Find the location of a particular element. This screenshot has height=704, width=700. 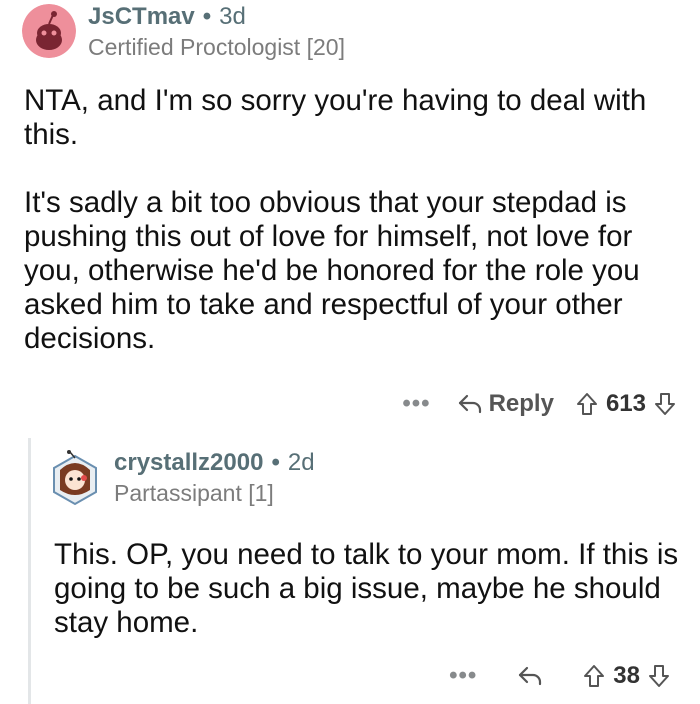

upvote-icon is located at coordinates (594, 676).